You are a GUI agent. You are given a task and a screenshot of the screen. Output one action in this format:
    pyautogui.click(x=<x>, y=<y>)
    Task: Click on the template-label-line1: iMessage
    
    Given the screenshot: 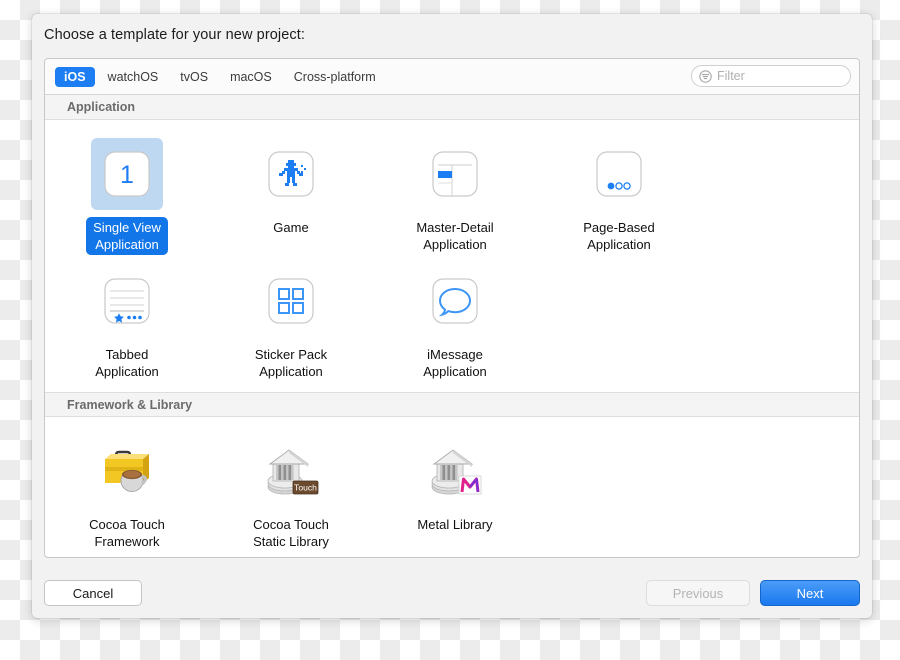 What is the action you would take?
    pyautogui.click(x=455, y=354)
    